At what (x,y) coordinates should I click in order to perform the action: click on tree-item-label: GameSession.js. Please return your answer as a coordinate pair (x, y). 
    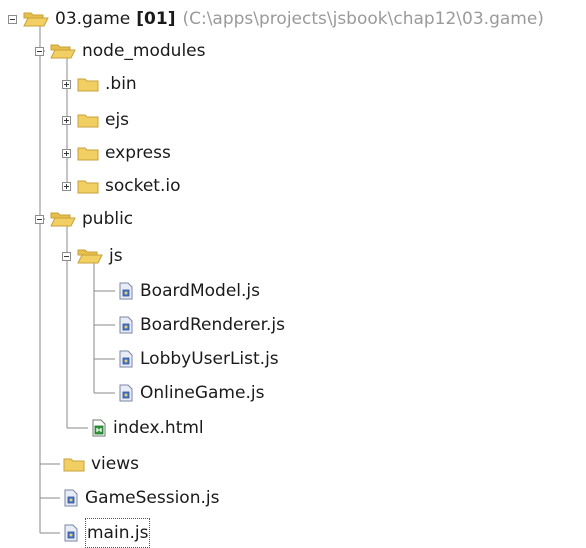
    Looking at the image, I should click on (152, 498).